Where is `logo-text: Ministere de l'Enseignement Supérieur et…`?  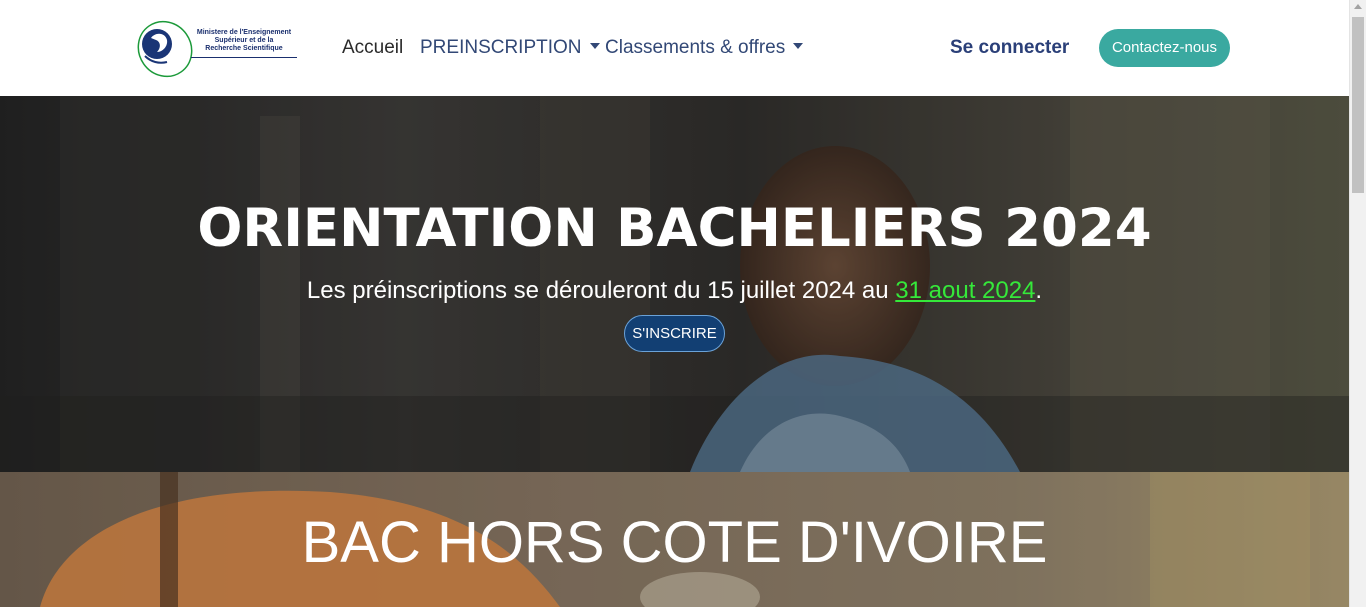
logo-text: Ministere de l'Enseignement Supérieur et… is located at coordinates (244, 40).